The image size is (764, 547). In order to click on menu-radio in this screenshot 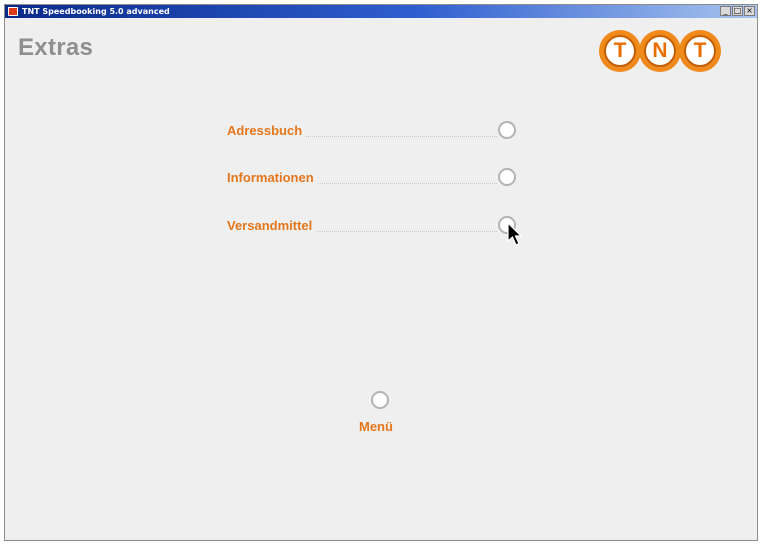, I will do `click(380, 400)`.